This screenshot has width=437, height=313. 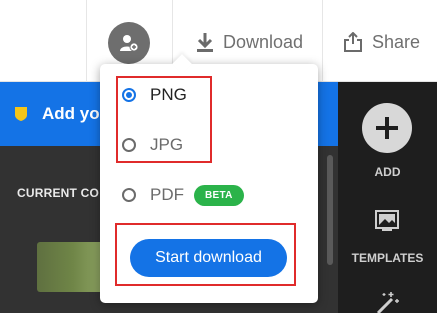 What do you see at coordinates (330, 210) in the screenshot?
I see `panel-scrollbar` at bounding box center [330, 210].